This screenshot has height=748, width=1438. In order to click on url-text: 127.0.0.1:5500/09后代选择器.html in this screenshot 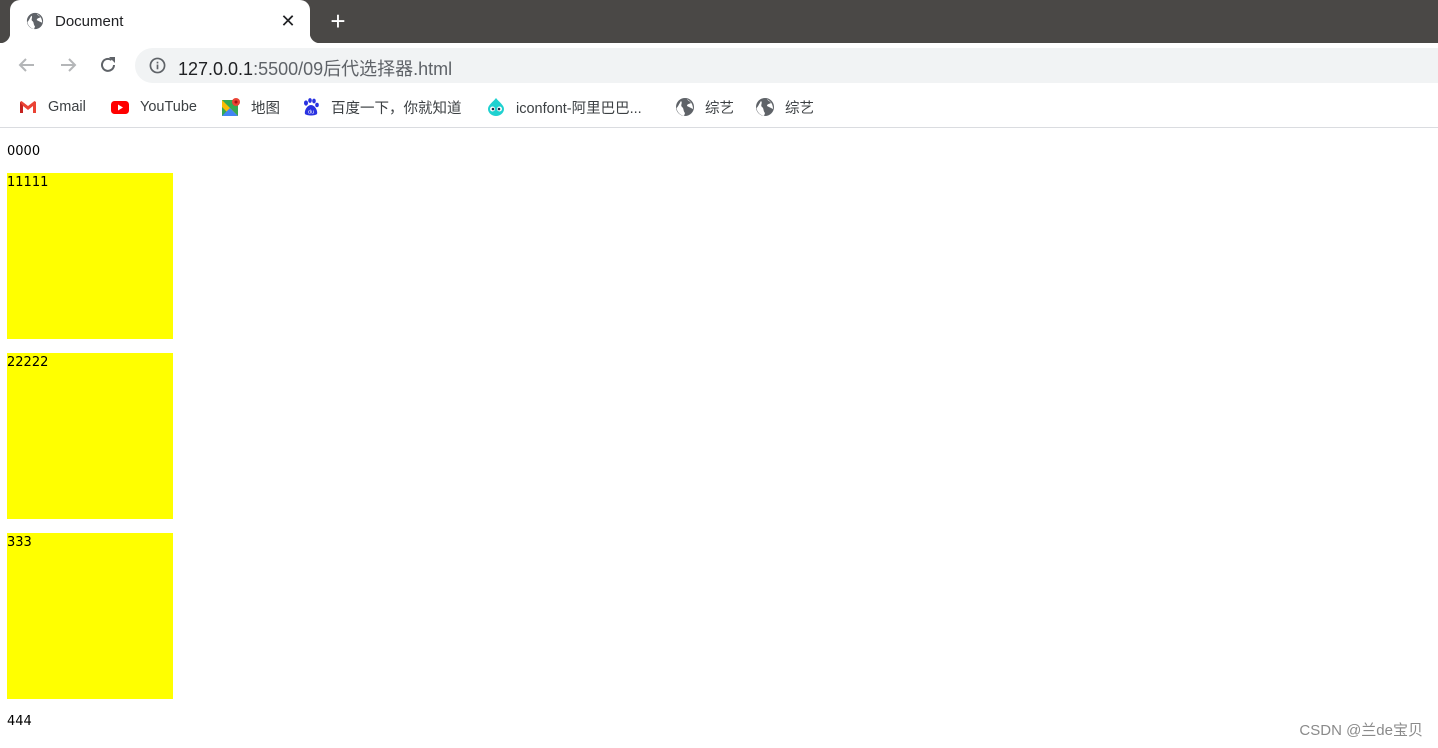, I will do `click(315, 68)`.